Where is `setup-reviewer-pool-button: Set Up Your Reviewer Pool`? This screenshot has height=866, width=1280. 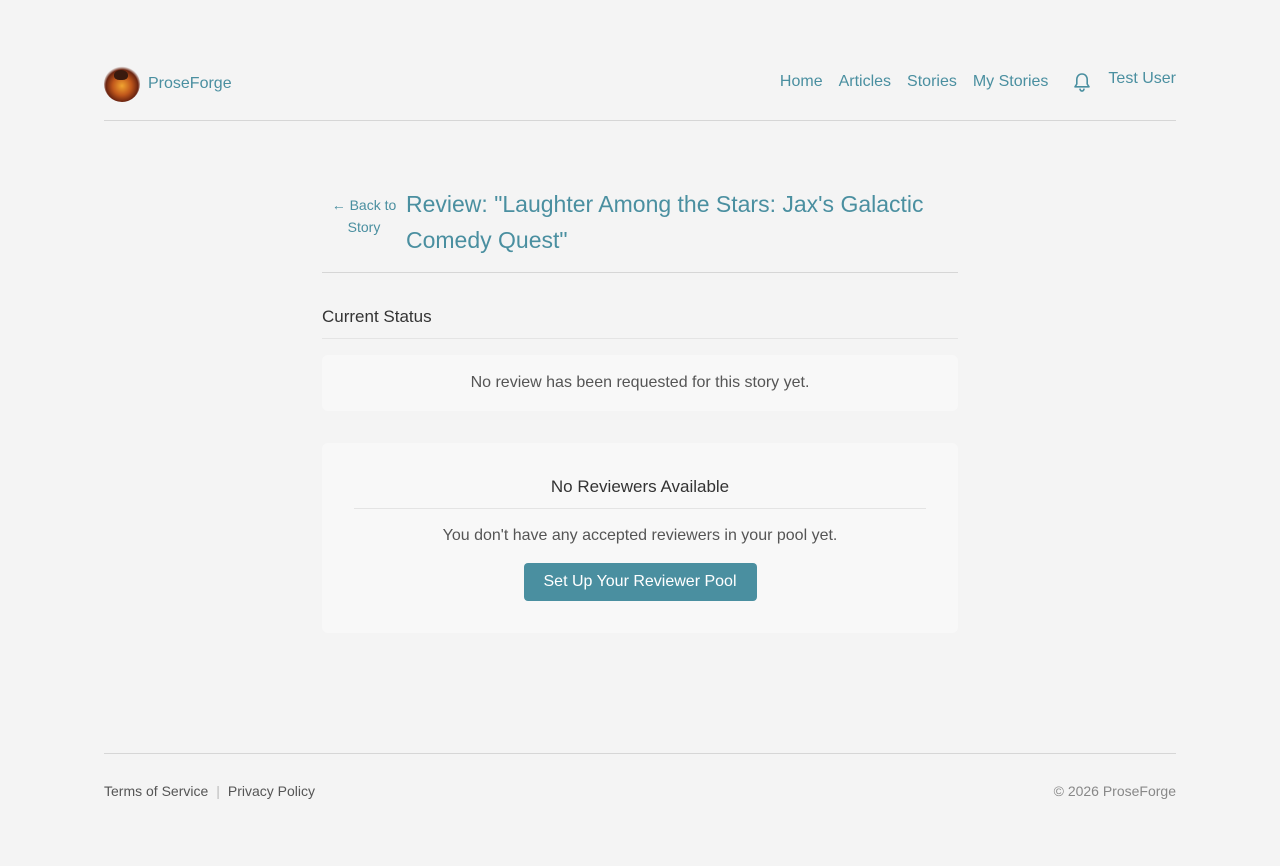 setup-reviewer-pool-button: Set Up Your Reviewer Pool is located at coordinates (640, 582).